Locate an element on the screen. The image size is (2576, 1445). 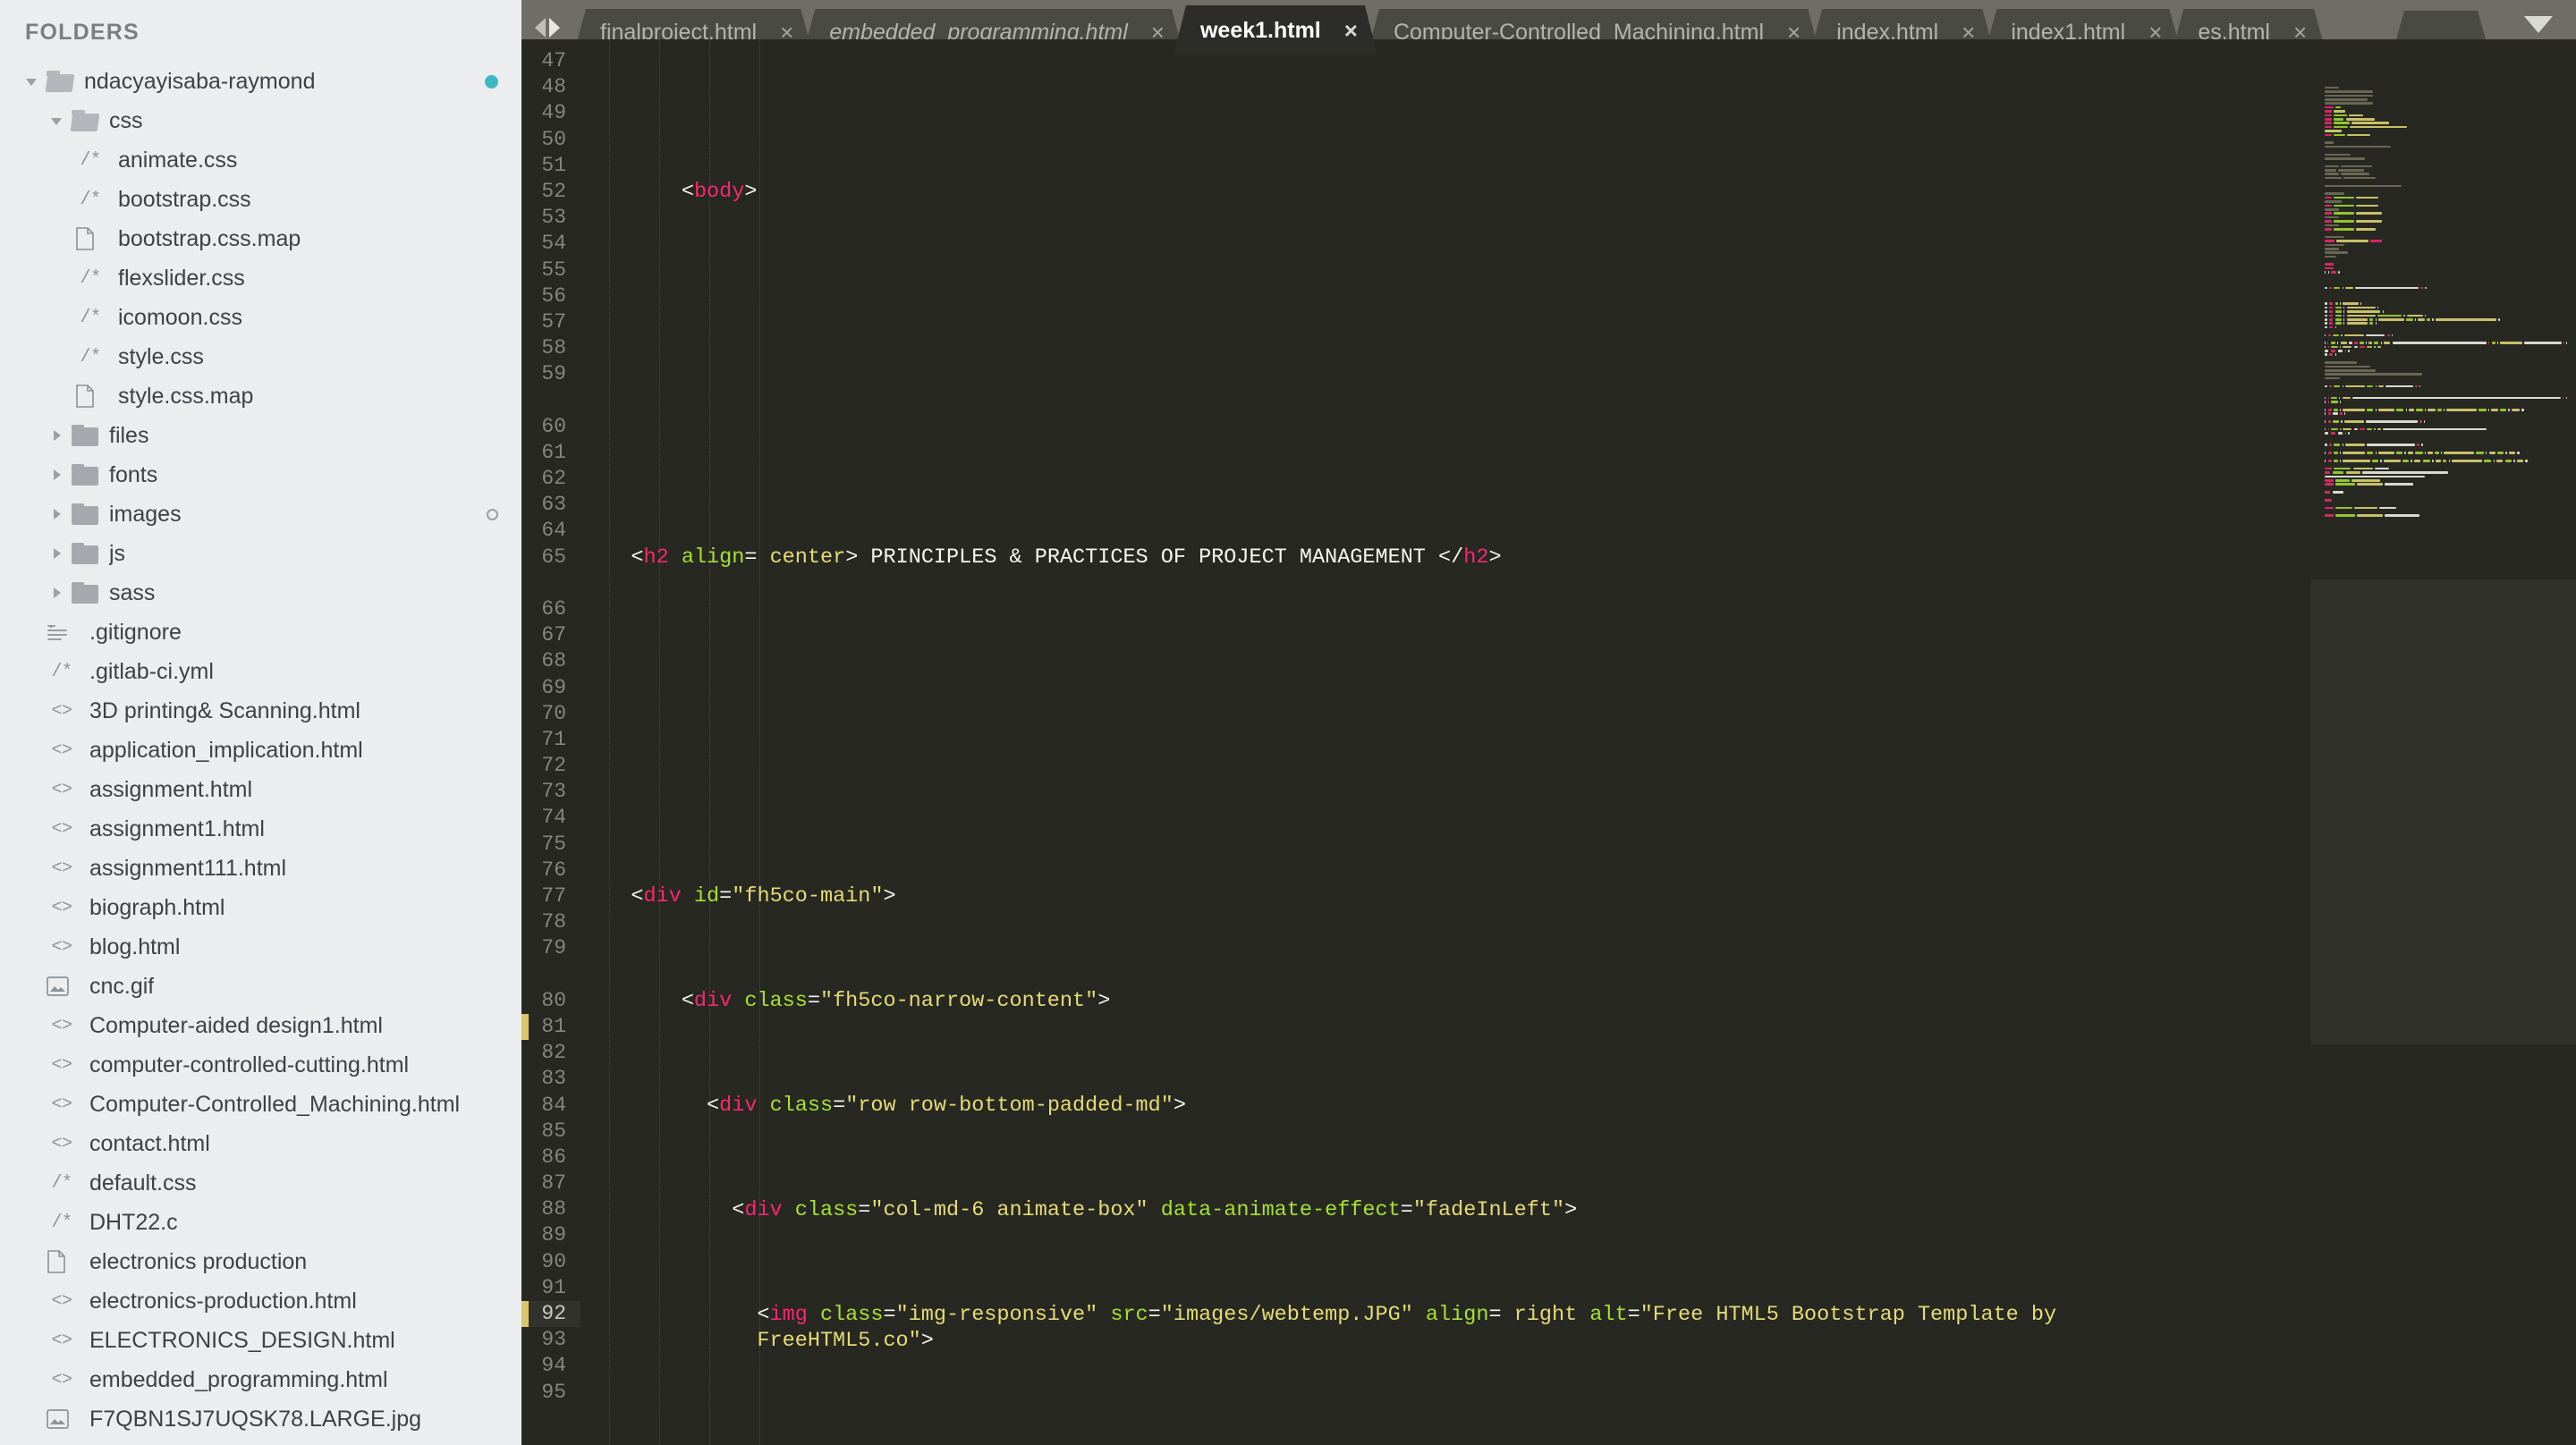
sidebar-item-electronics-design-html: <> ELECTRONICS_DESIGN.html is located at coordinates (260, 1340).